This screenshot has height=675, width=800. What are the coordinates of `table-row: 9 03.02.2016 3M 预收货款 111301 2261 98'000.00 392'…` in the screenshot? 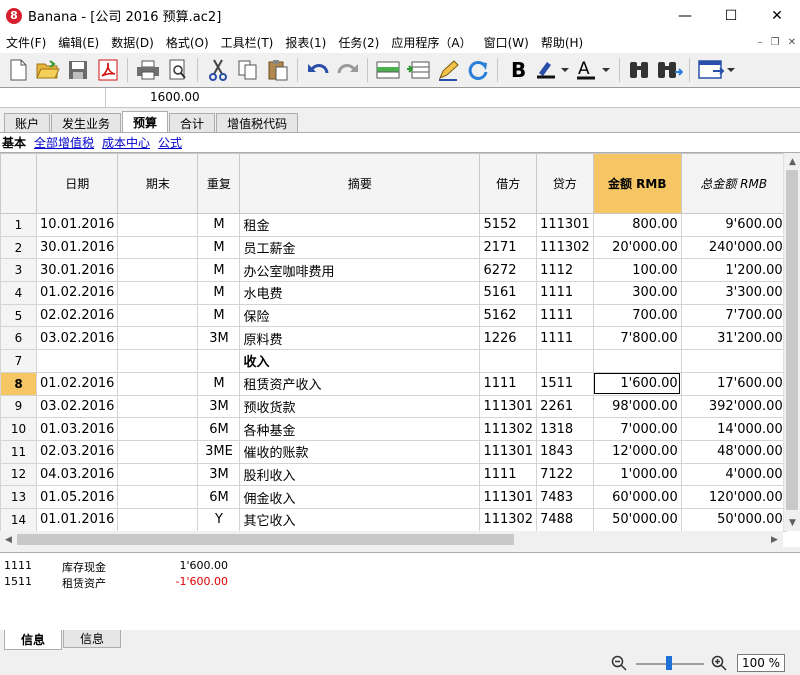 It's located at (393, 406).